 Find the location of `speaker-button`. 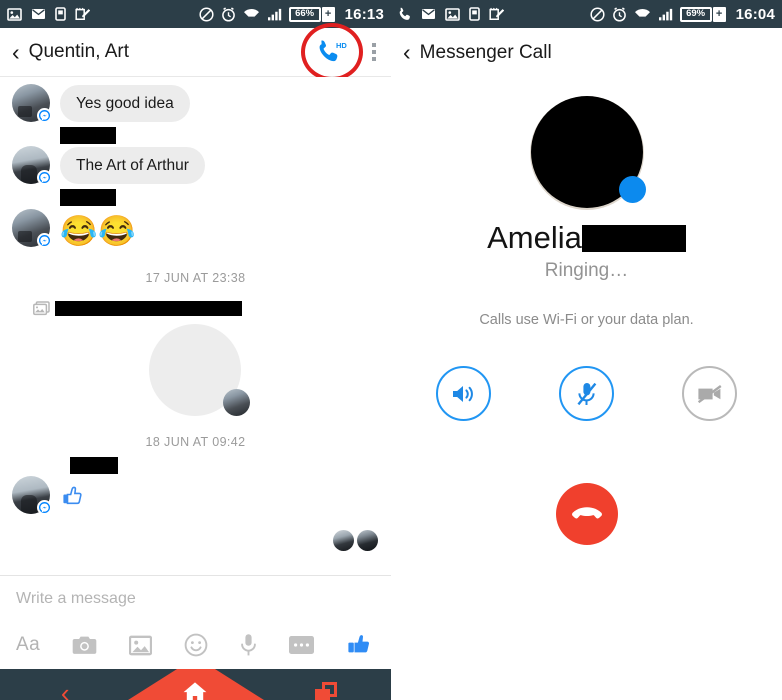

speaker-button is located at coordinates (463, 393).